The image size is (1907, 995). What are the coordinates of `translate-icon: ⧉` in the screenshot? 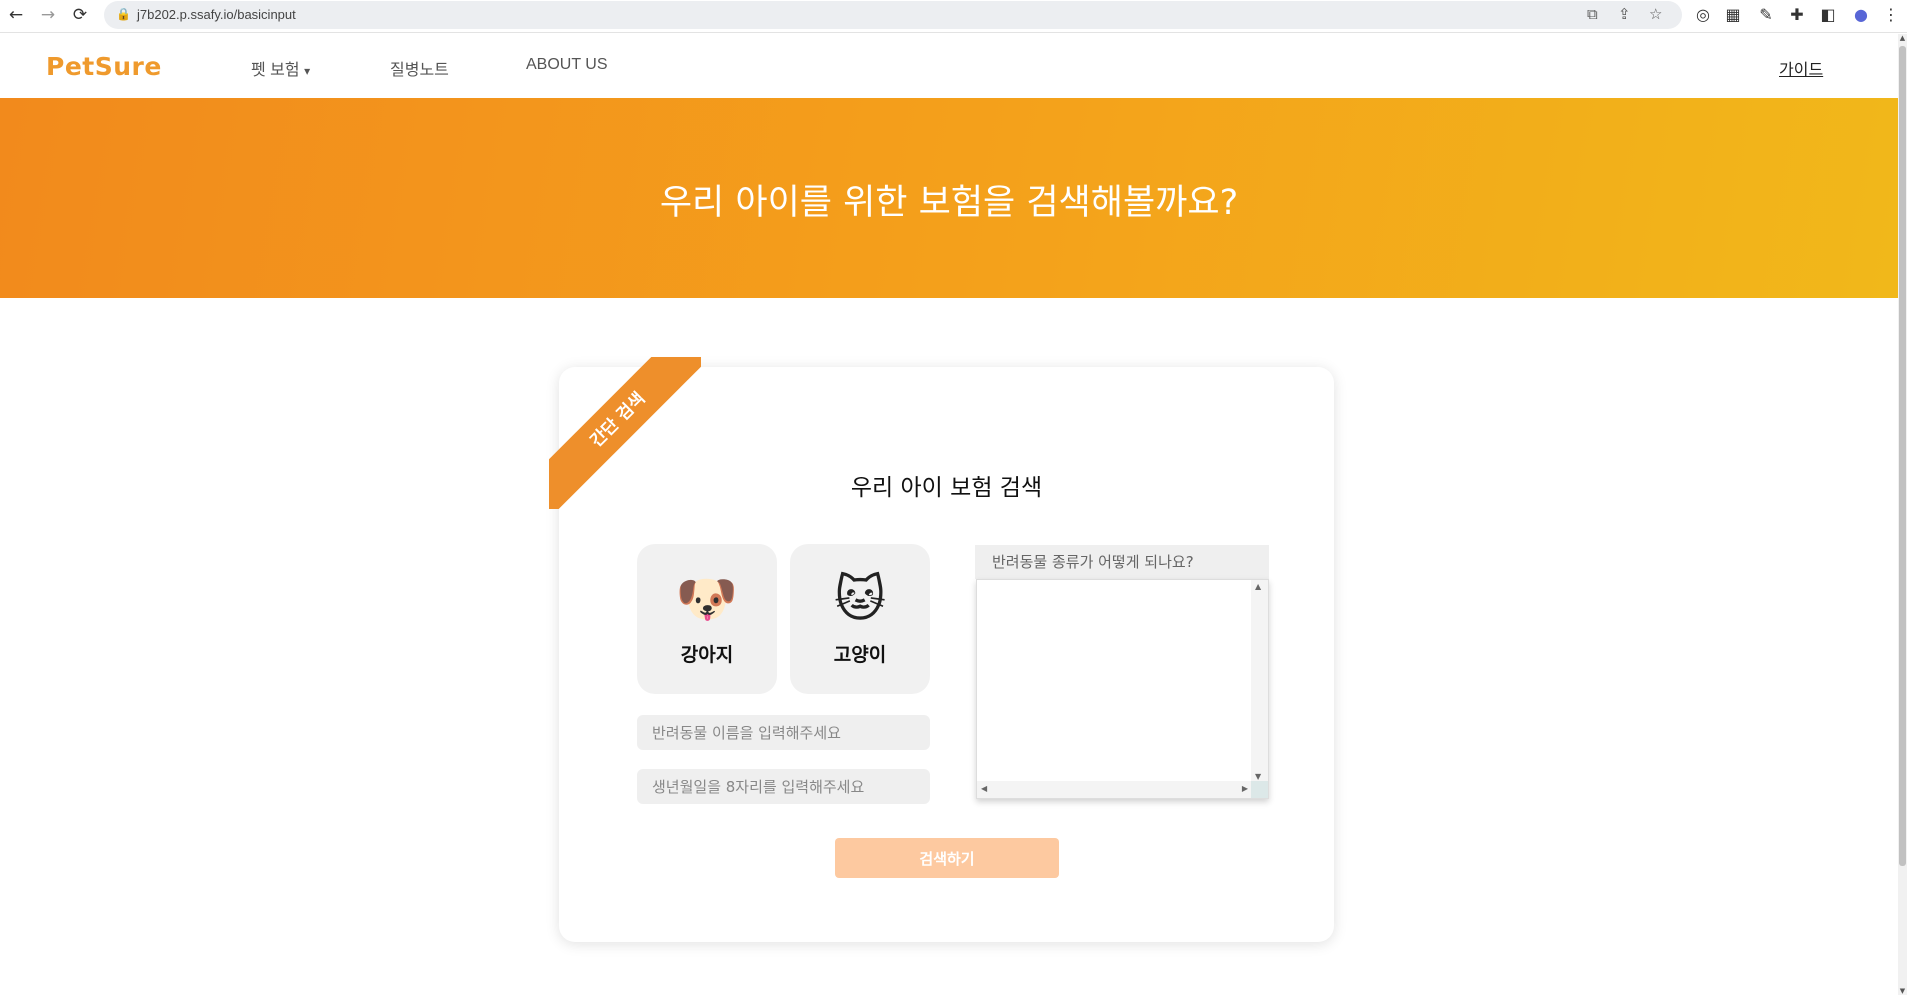 It's located at (1592, 14).